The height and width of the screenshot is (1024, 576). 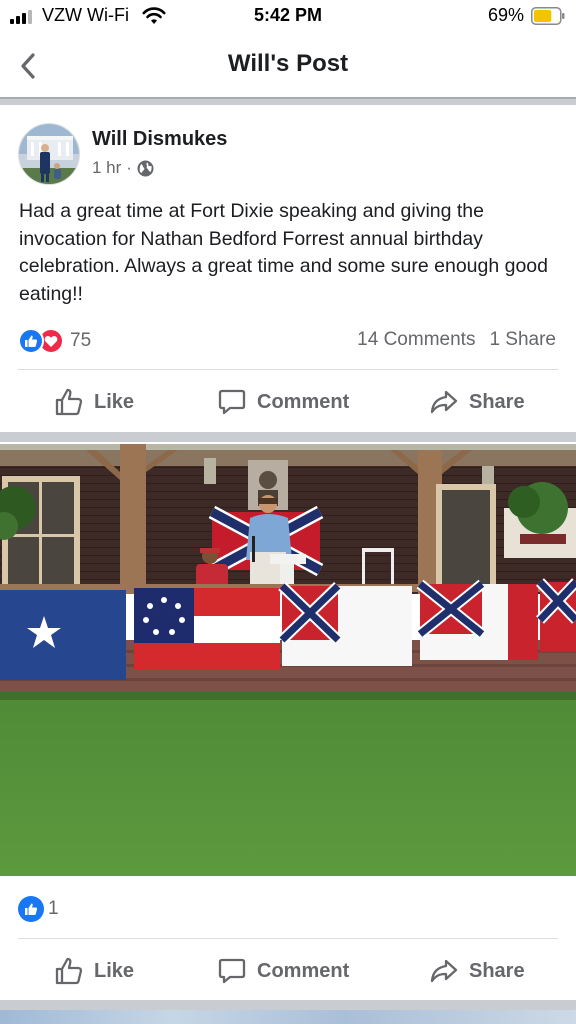 I want to click on reaction-summary: 75, so click(x=54, y=341).